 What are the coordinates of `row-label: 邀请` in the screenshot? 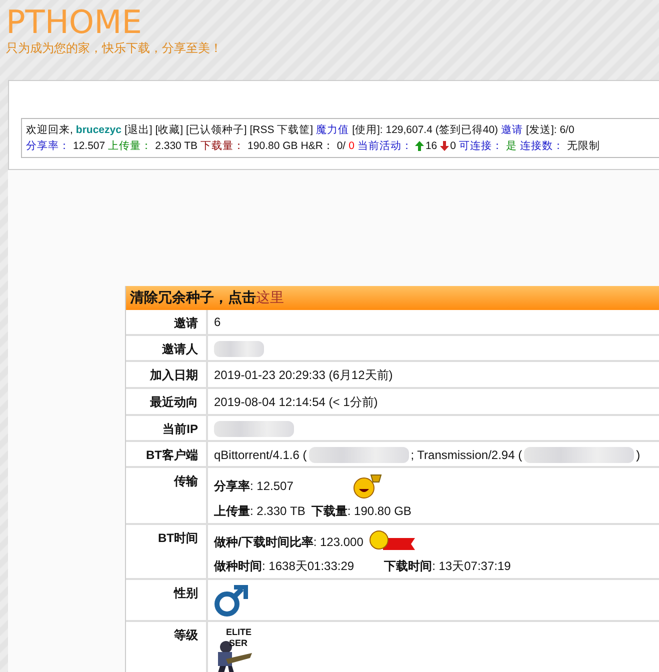 It's located at (167, 322).